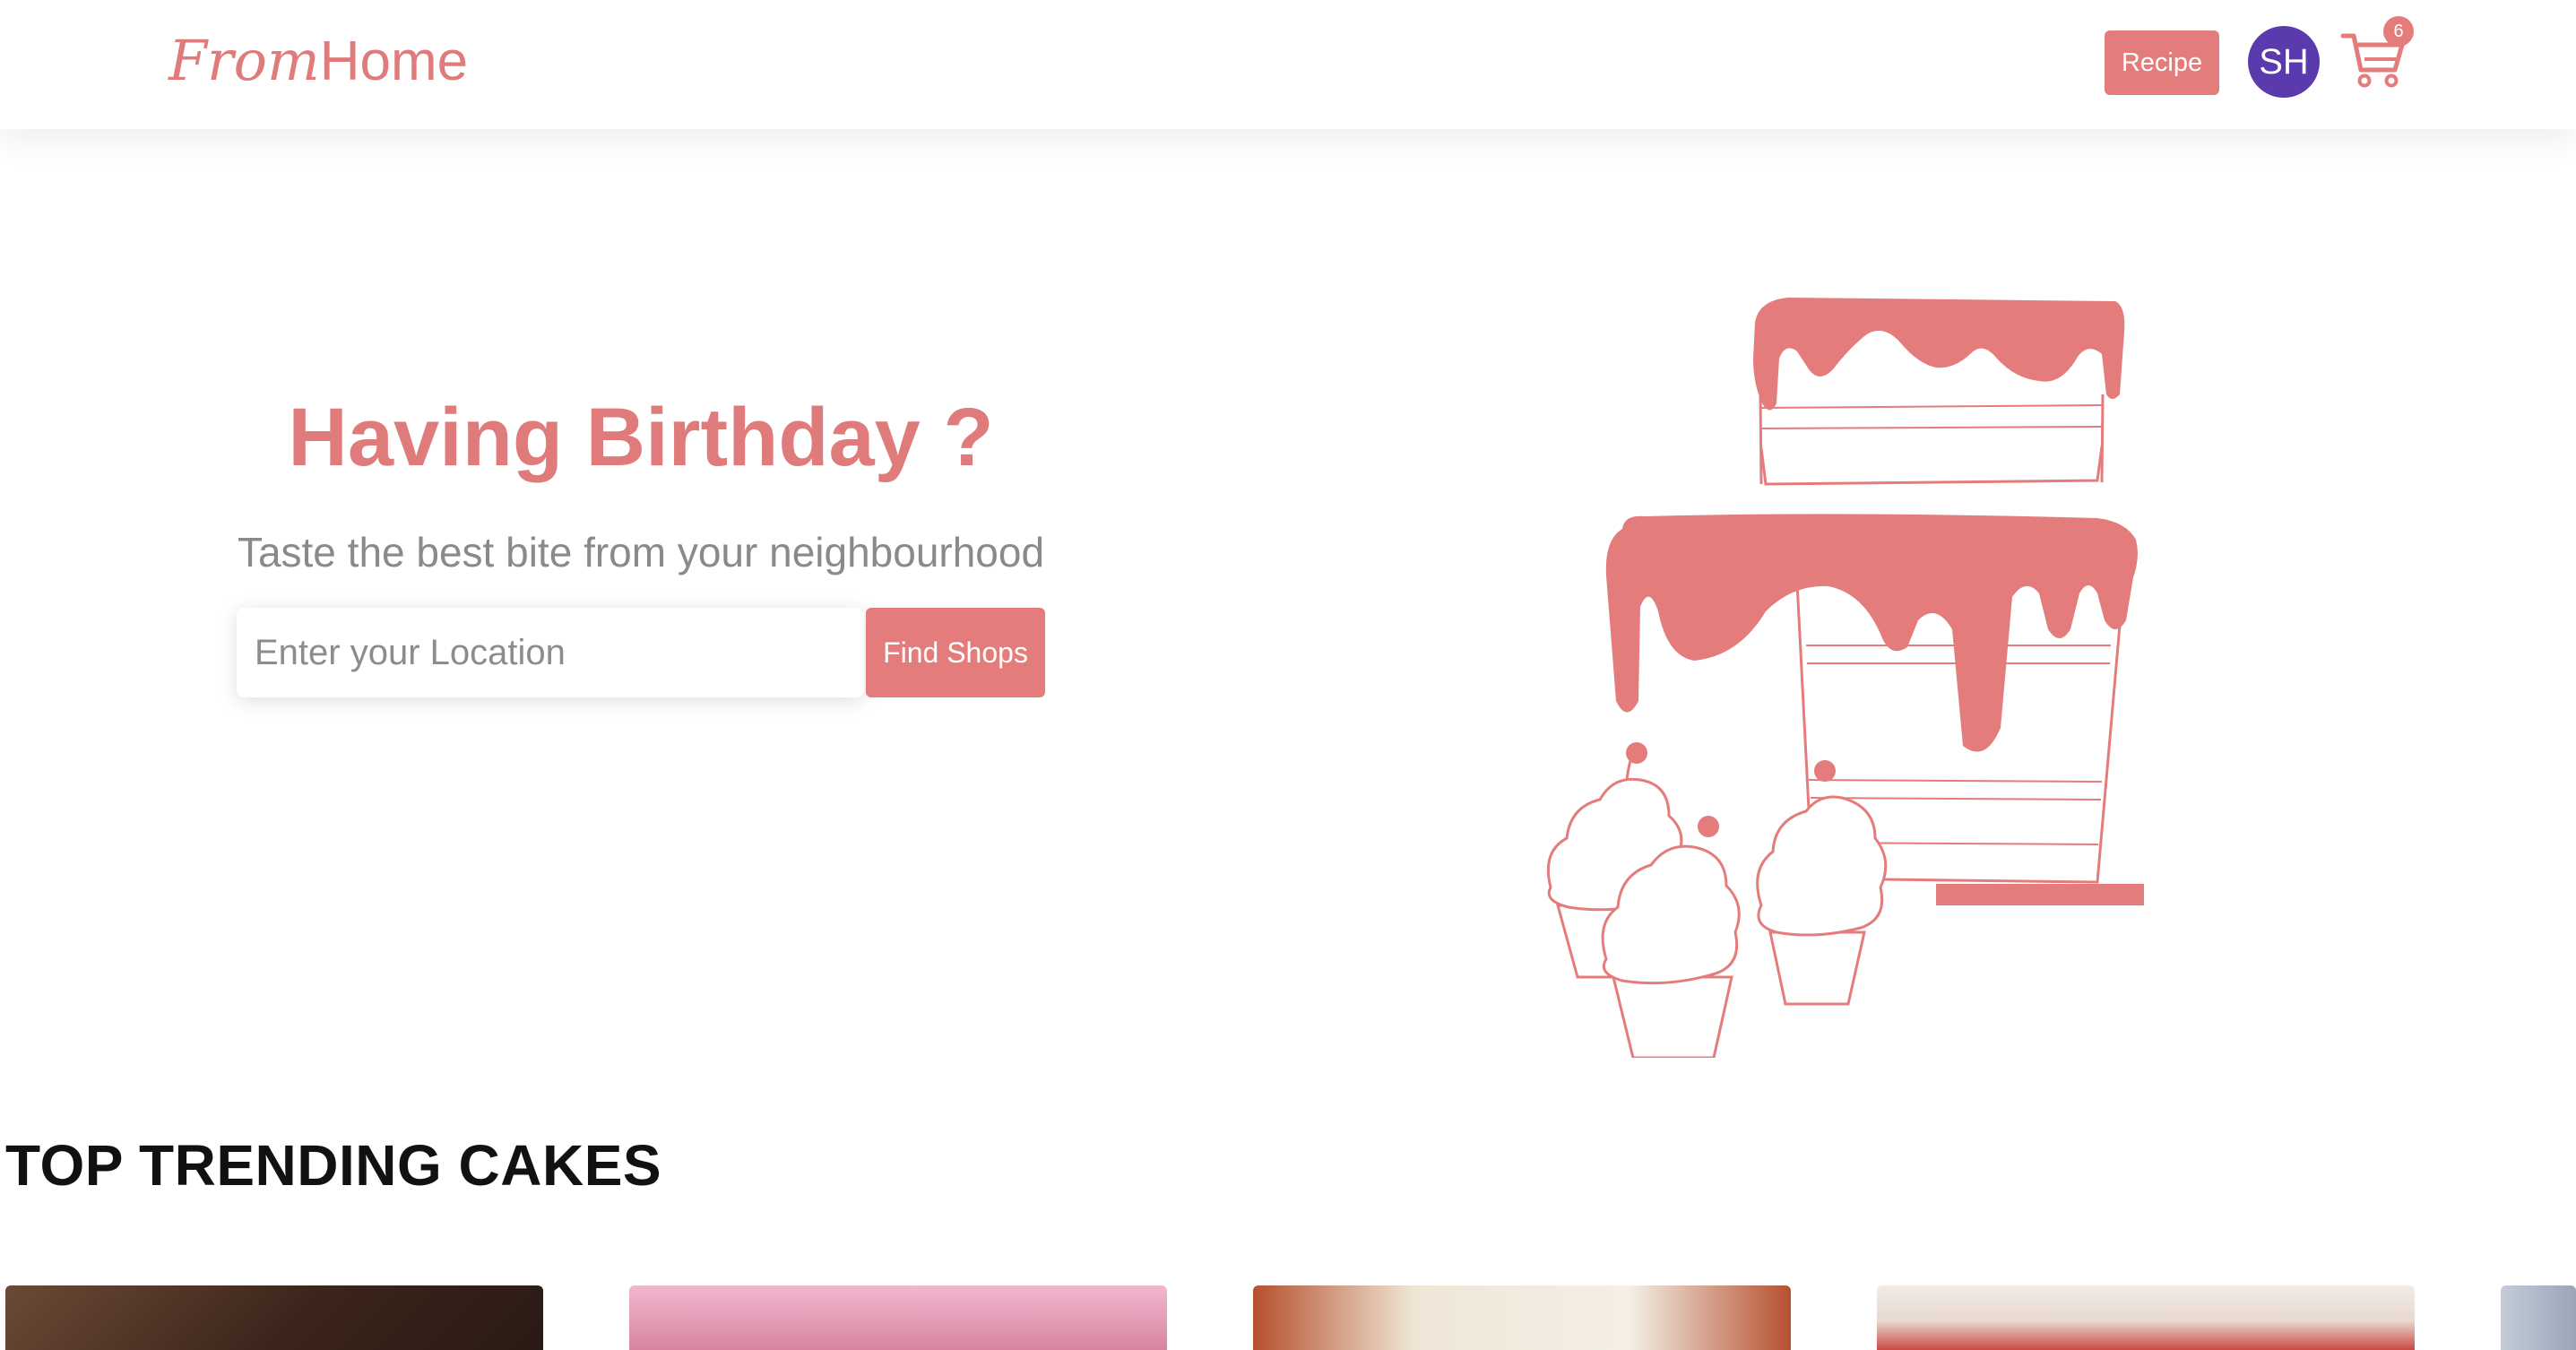 This screenshot has width=2576, height=1350. I want to click on user-avatar: SH, so click(2284, 62).